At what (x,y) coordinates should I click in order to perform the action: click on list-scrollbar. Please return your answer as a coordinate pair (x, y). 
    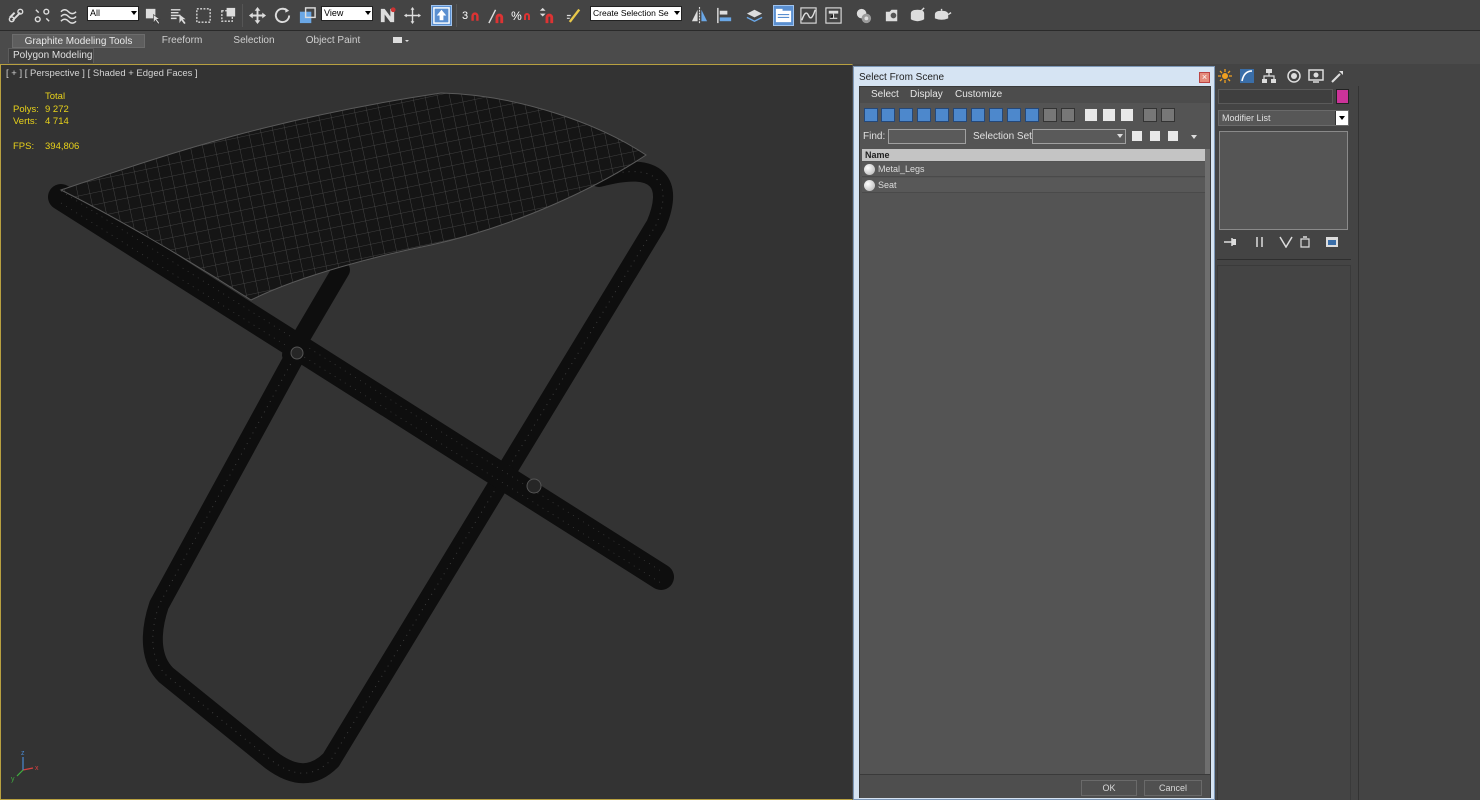
    Looking at the image, I should click on (1207, 469).